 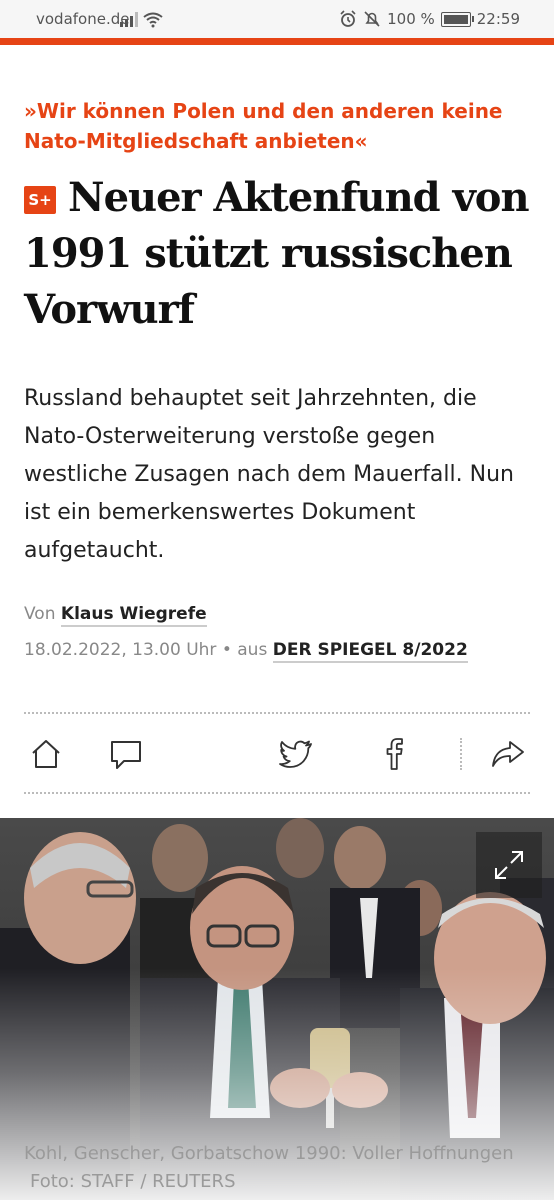 I want to click on source-prefix: aus, so click(x=252, y=650).